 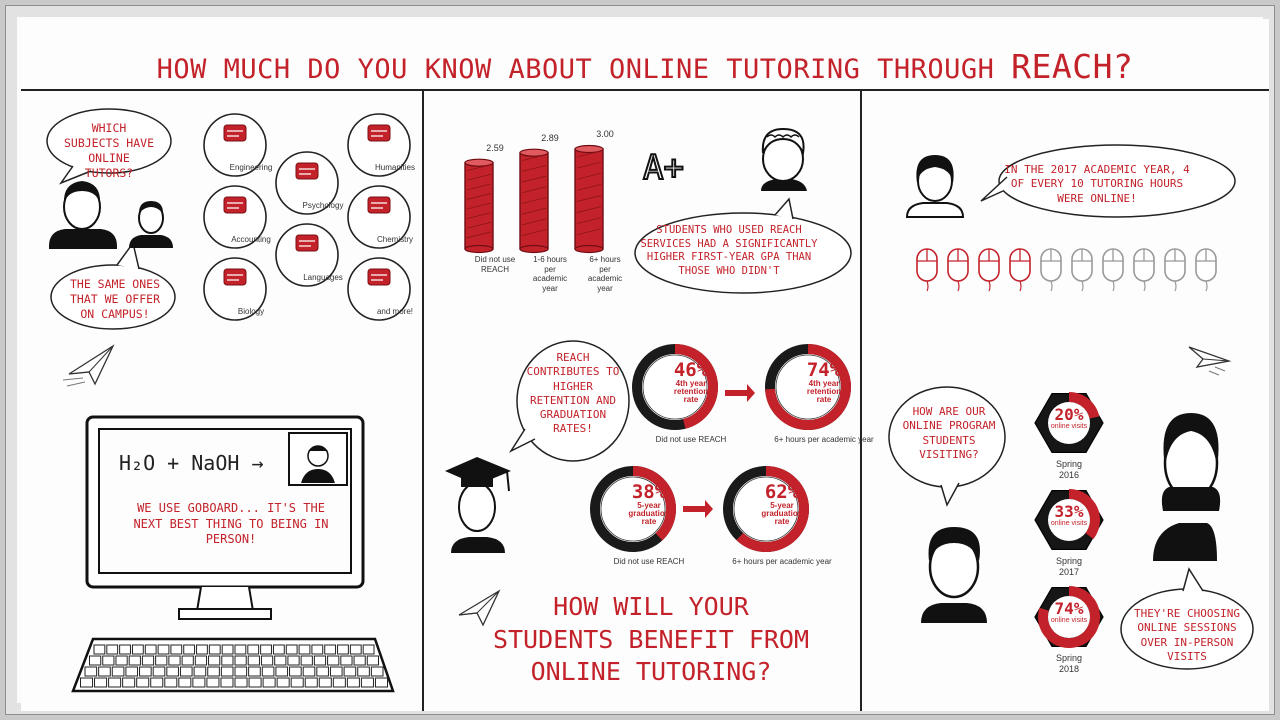 I want to click on subject-label: Engineering, so click(x=251, y=167).